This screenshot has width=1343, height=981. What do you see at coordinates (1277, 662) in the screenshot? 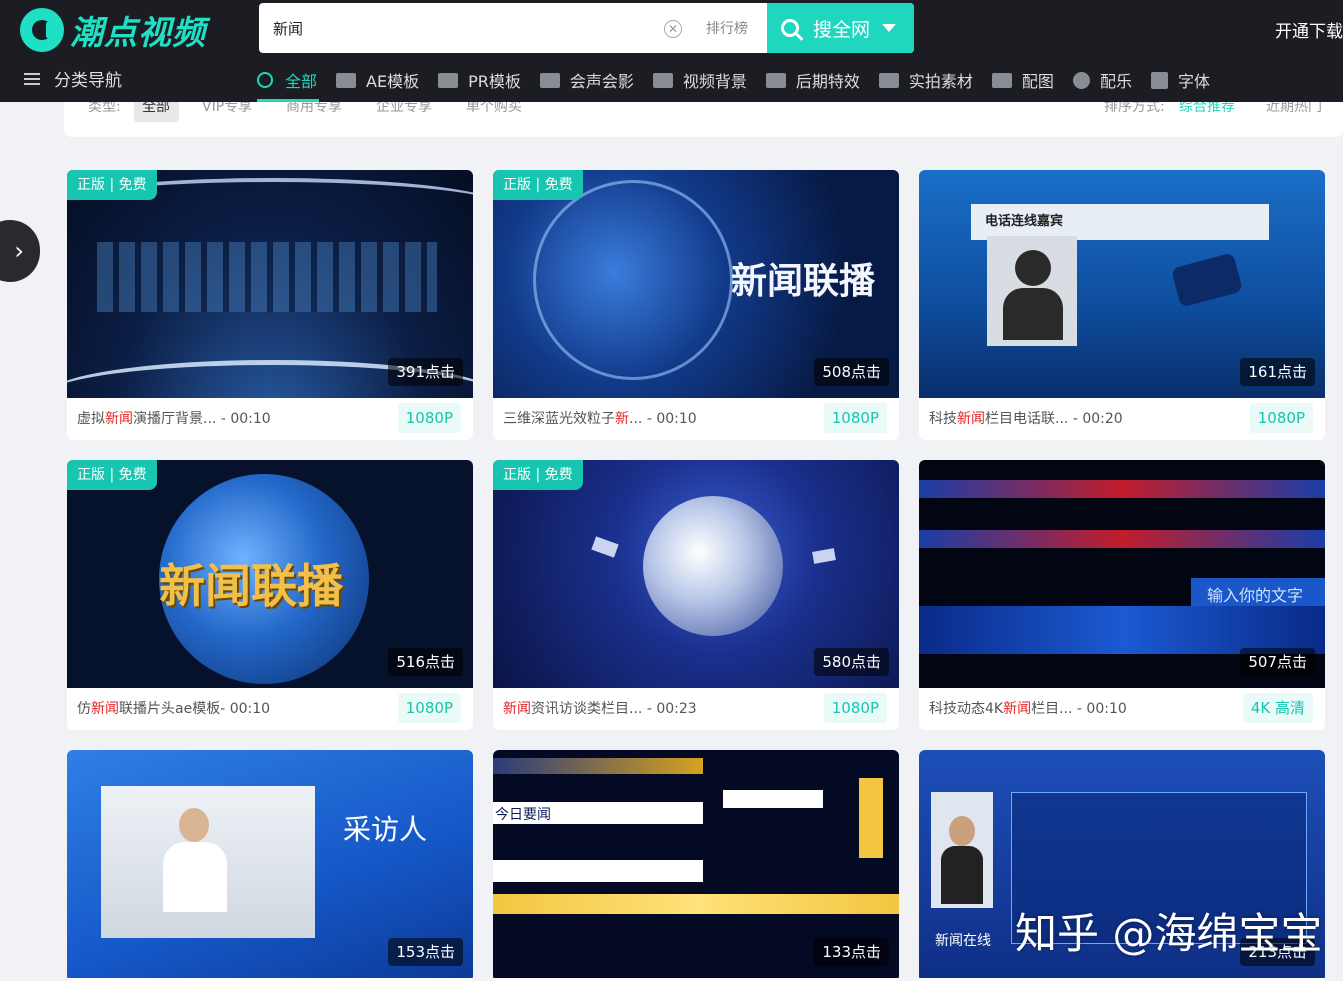
I see `click-count: 507点击` at bounding box center [1277, 662].